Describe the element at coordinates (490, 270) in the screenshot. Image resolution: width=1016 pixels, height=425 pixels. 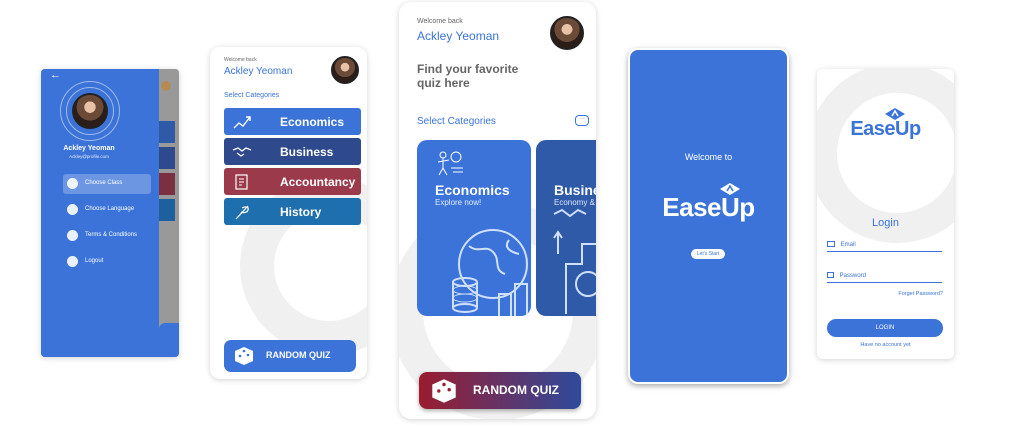
I see `globe-coins-illustration` at that location.